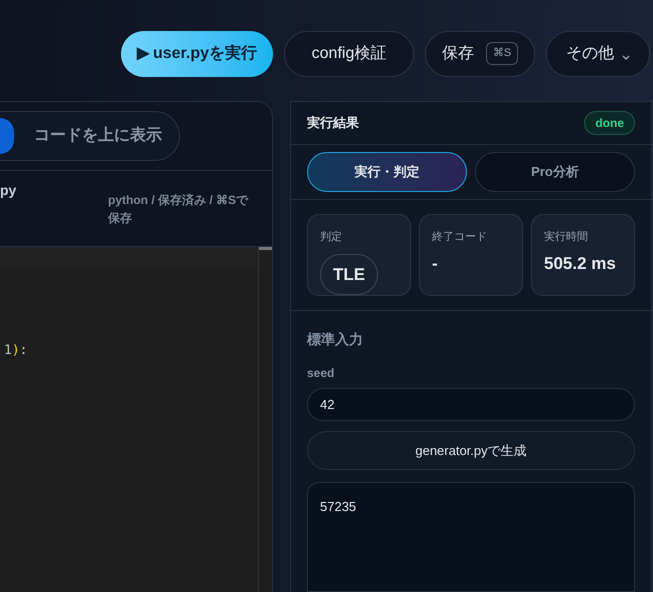  Describe the element at coordinates (321, 373) in the screenshot. I see `seed-label: seed` at that location.